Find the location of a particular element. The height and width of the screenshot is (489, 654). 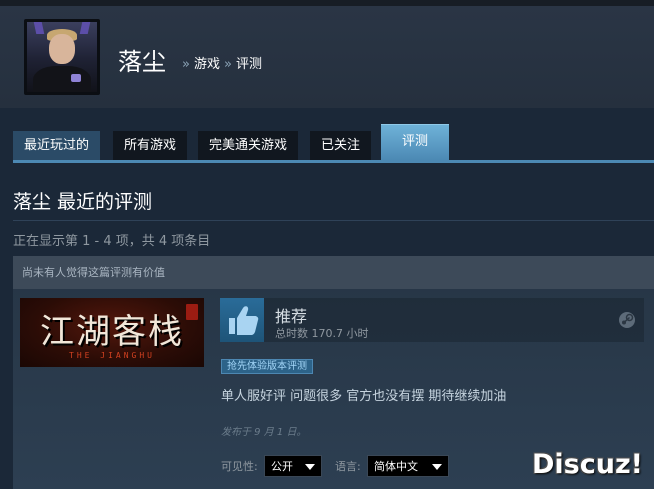

steam-icon is located at coordinates (627, 320).